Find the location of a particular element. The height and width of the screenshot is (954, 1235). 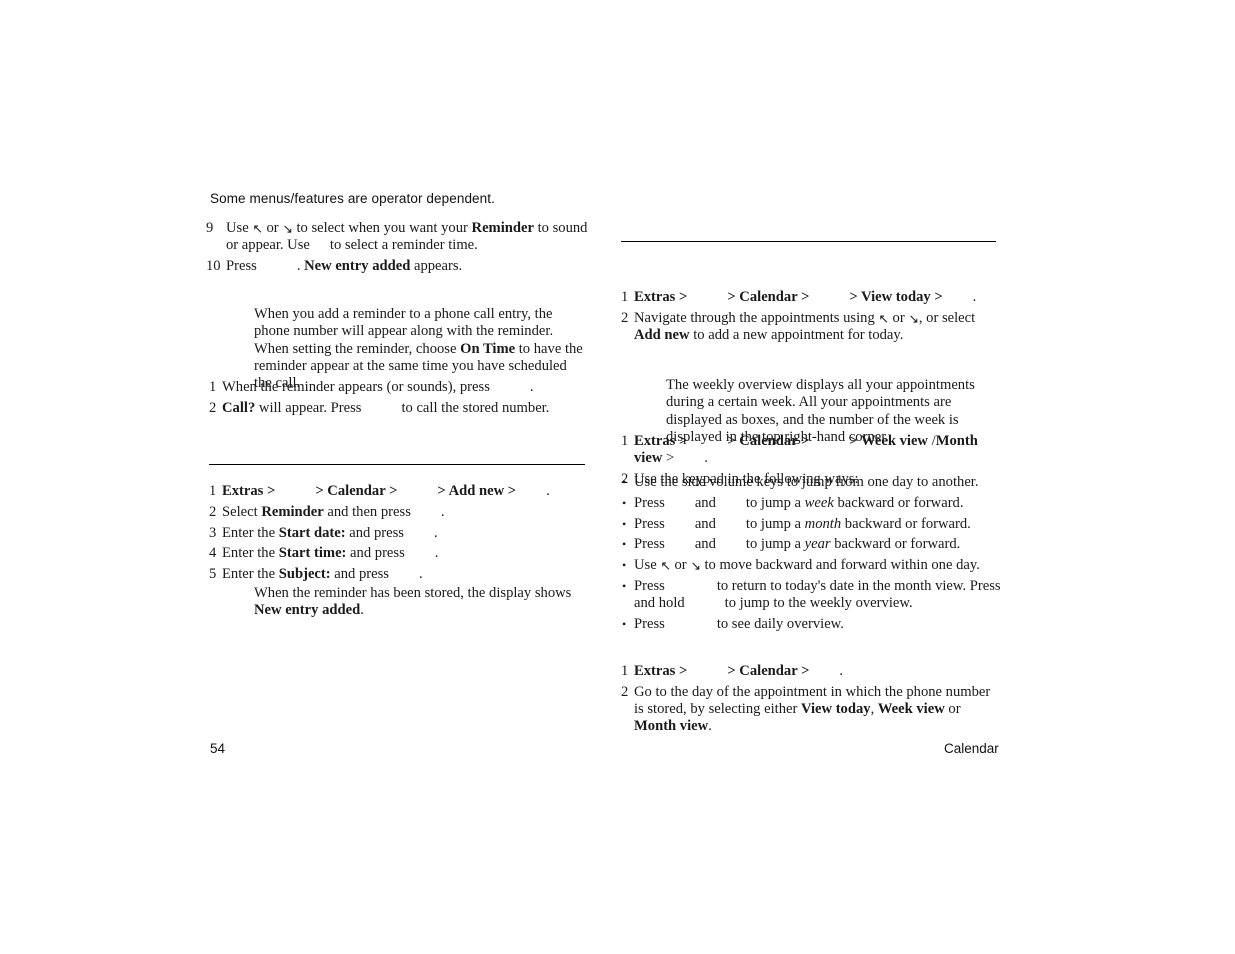

numbered-step: 1 Extras > > Calendar > > Add new > . is located at coordinates (399, 491).